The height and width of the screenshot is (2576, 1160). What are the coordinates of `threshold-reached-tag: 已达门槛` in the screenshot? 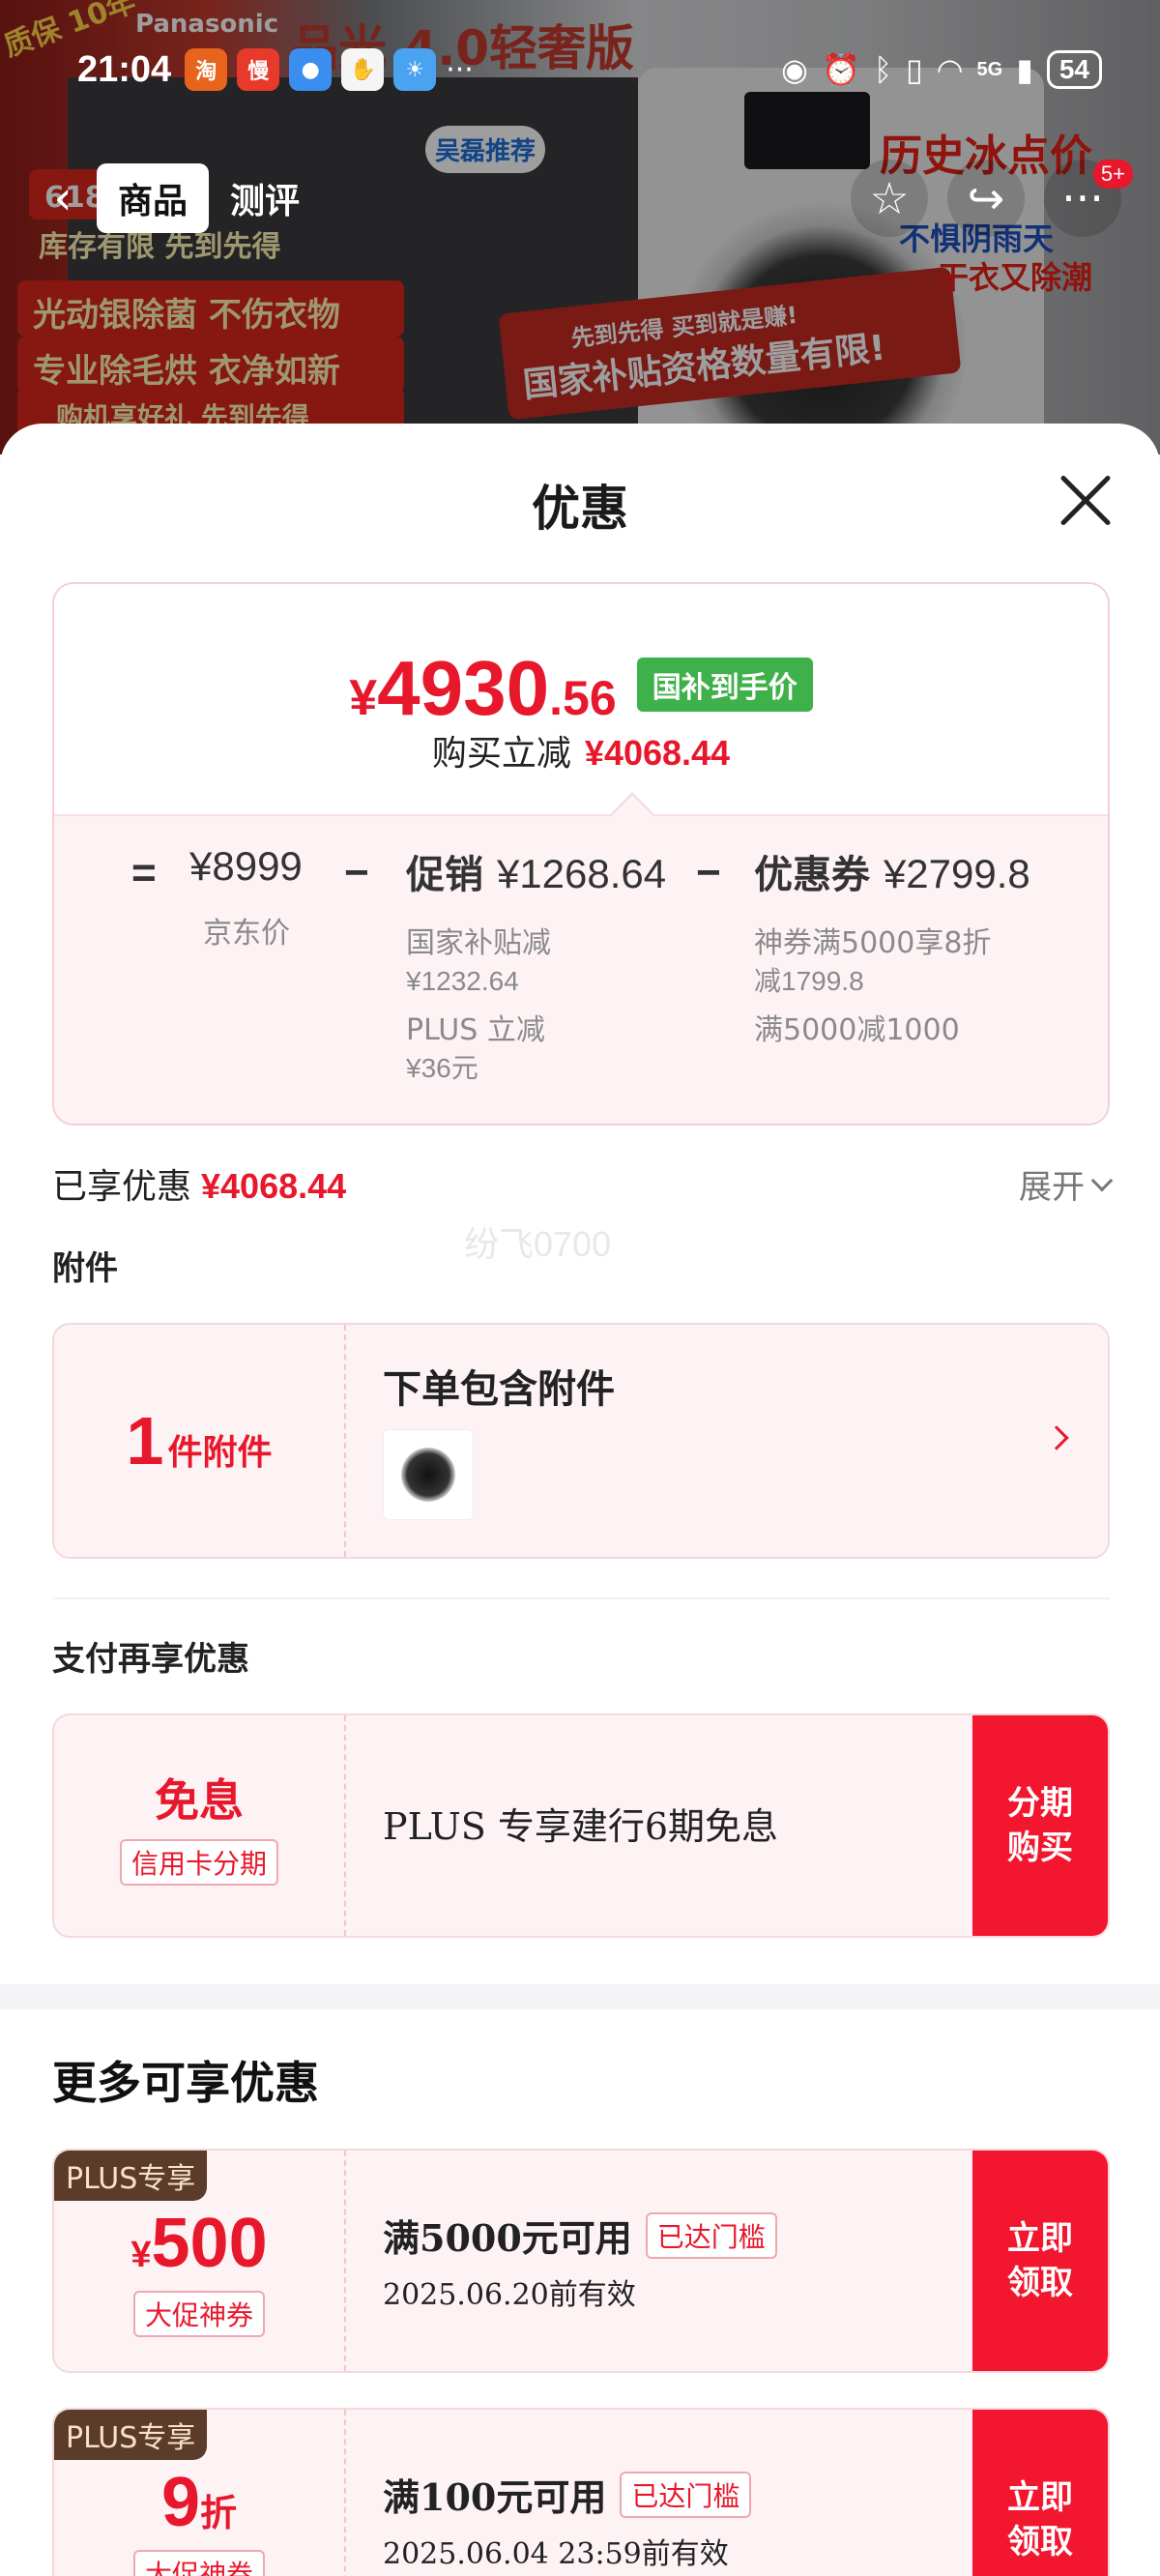 It's located at (686, 2494).